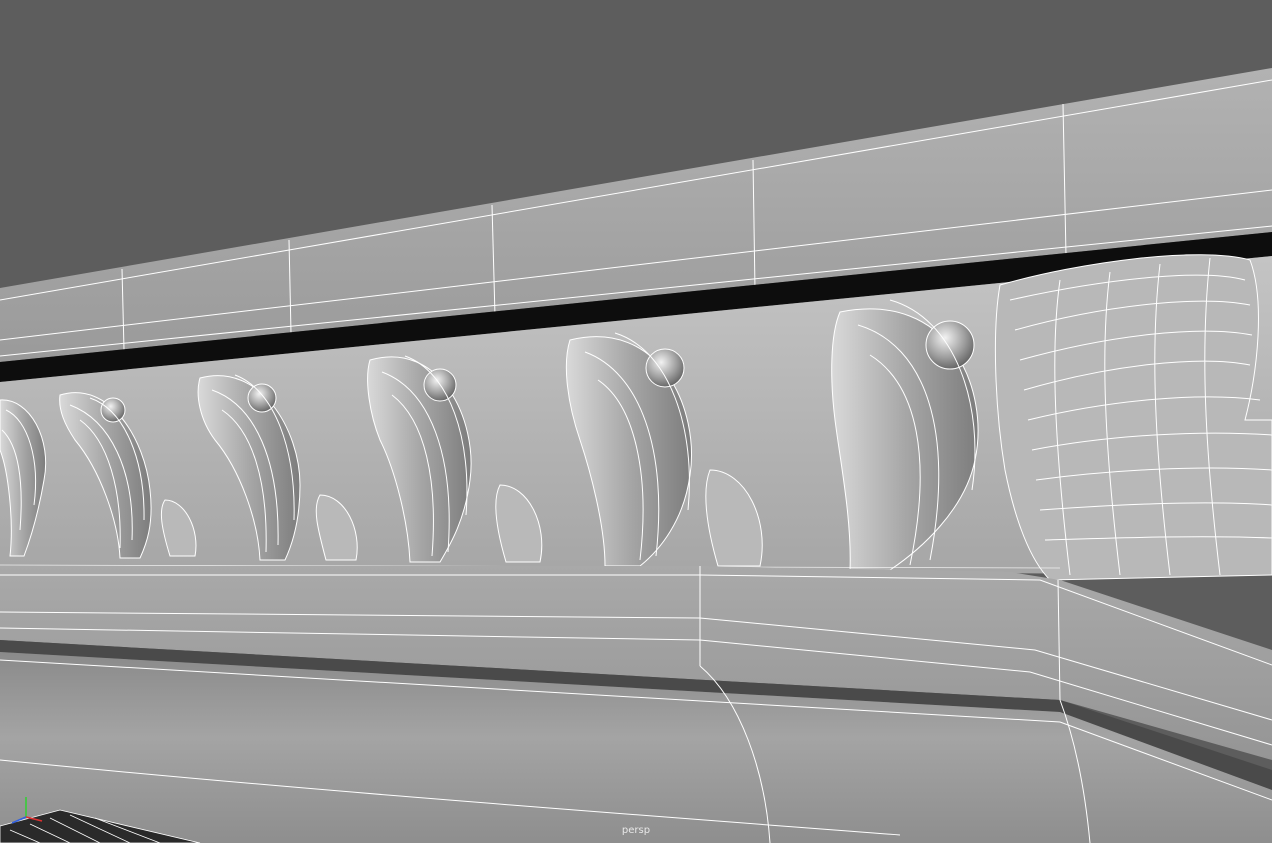  I want to click on z-axis-line, so click(19, 820).